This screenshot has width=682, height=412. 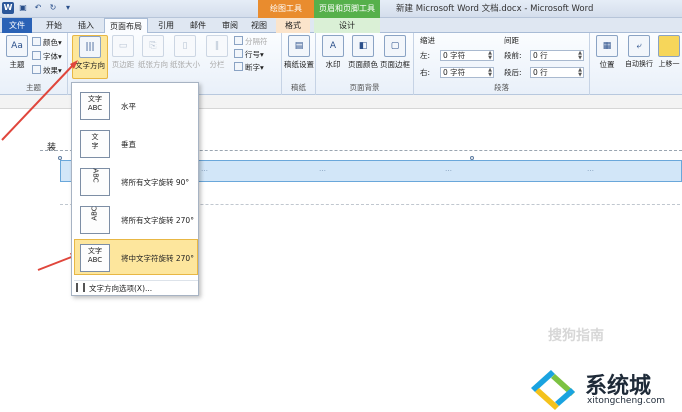 I want to click on page-color-button: ◧ 页面颜色, so click(x=363, y=57).